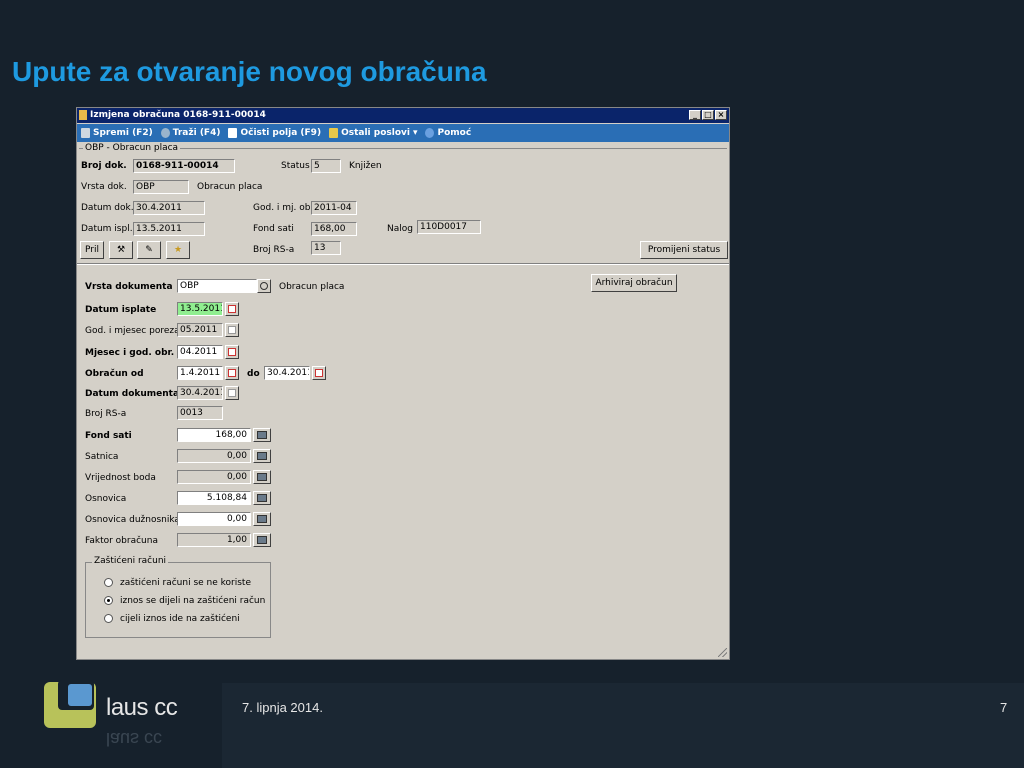 This screenshot has width=1024, height=768. I want to click on radio-cijeli, so click(108, 618).